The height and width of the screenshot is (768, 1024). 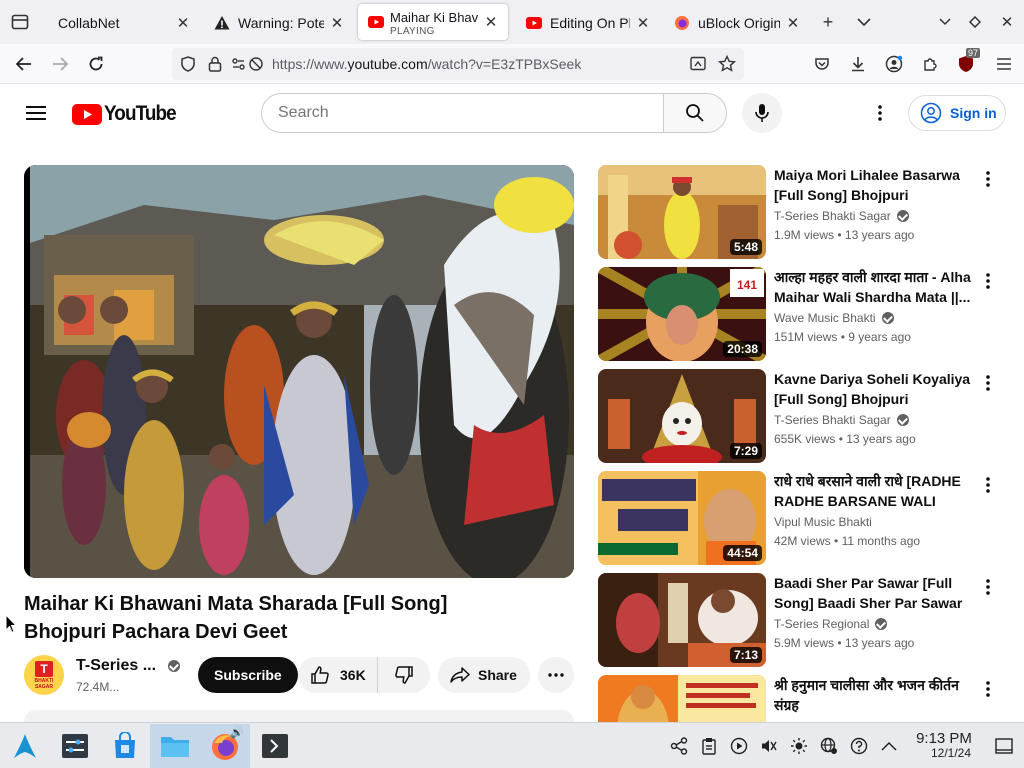 I want to click on app-launcher-button, so click(x=25, y=746).